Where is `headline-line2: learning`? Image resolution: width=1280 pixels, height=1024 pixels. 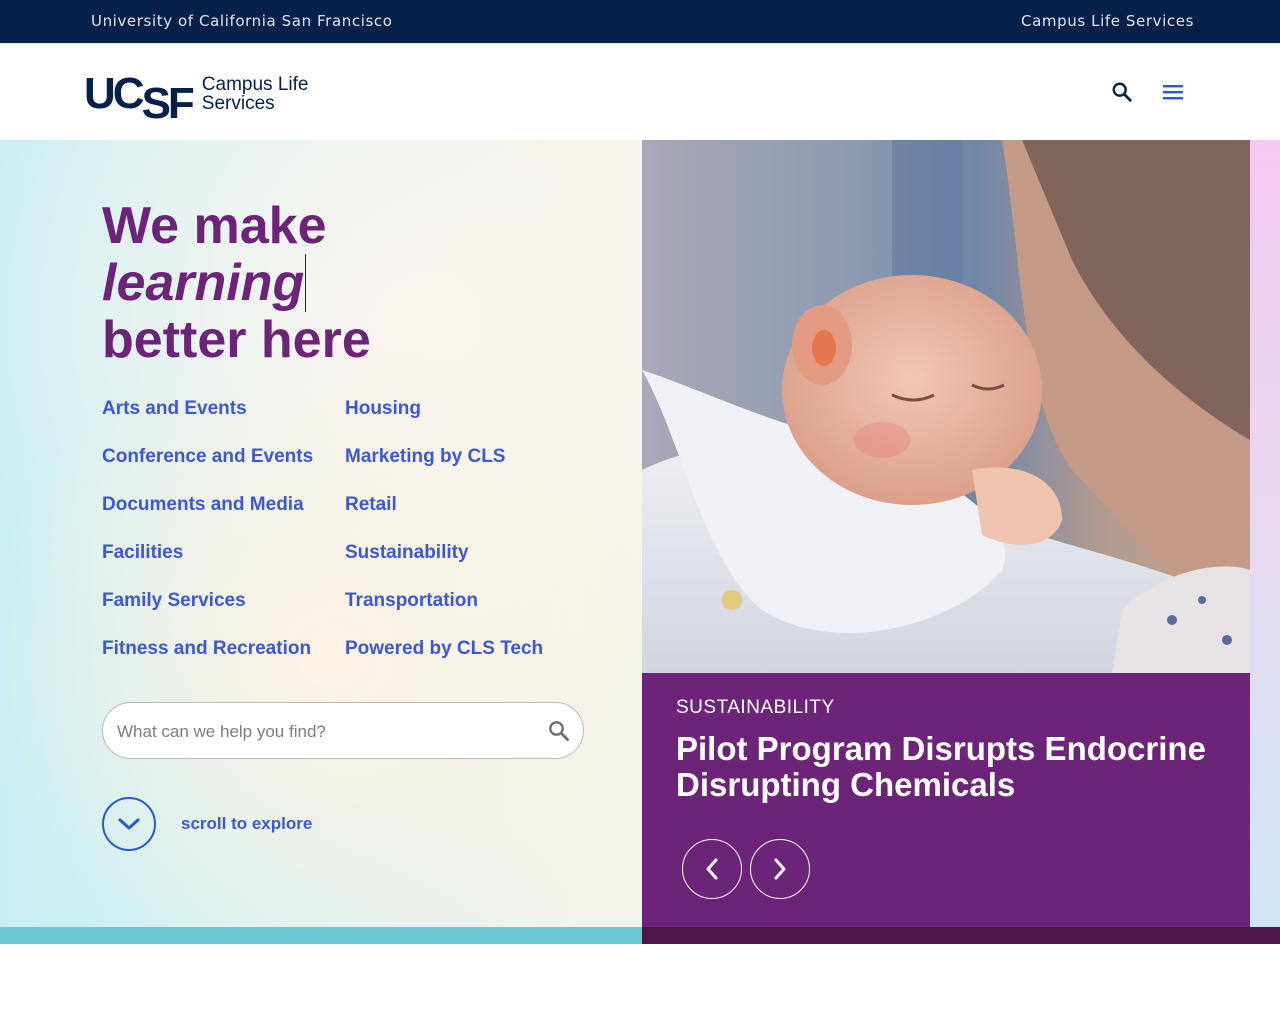 headline-line2: learning is located at coordinates (204, 283).